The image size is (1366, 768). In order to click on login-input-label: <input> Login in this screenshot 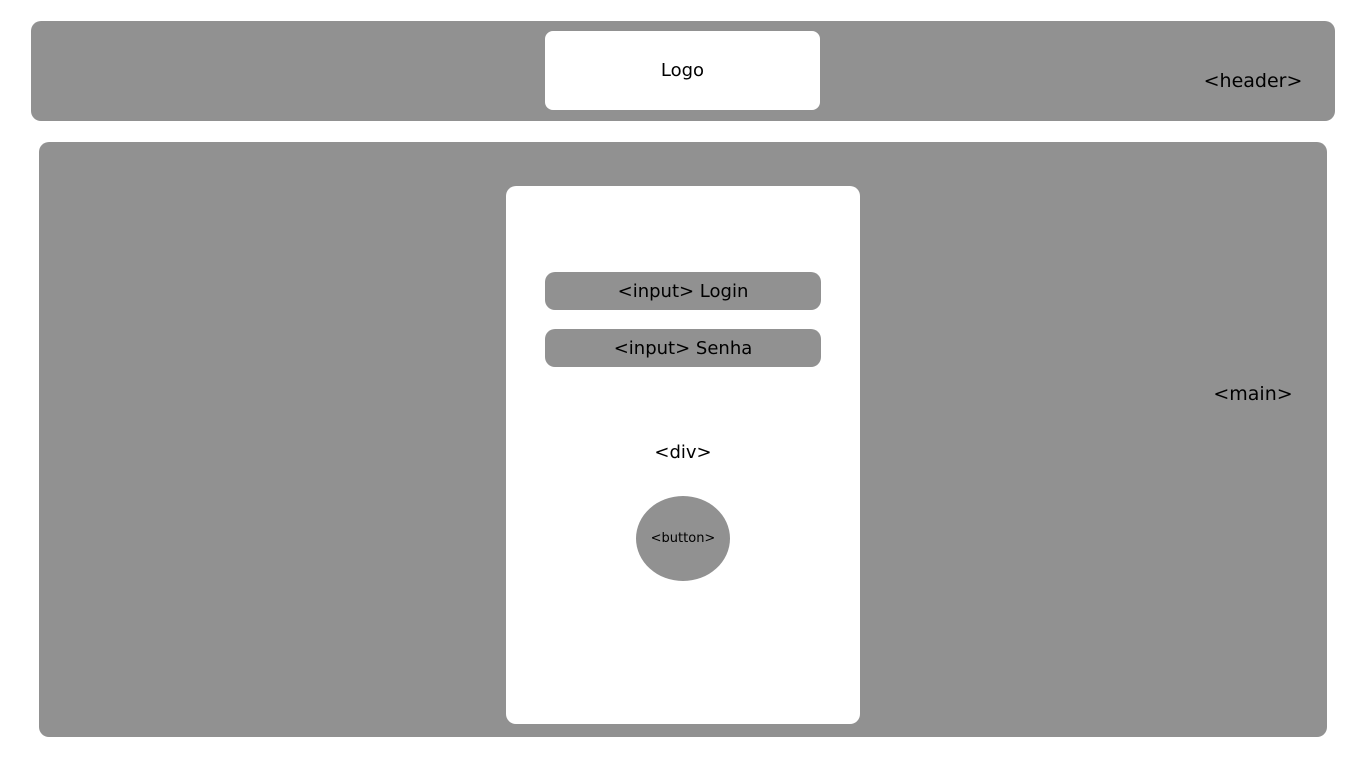, I will do `click(683, 291)`.